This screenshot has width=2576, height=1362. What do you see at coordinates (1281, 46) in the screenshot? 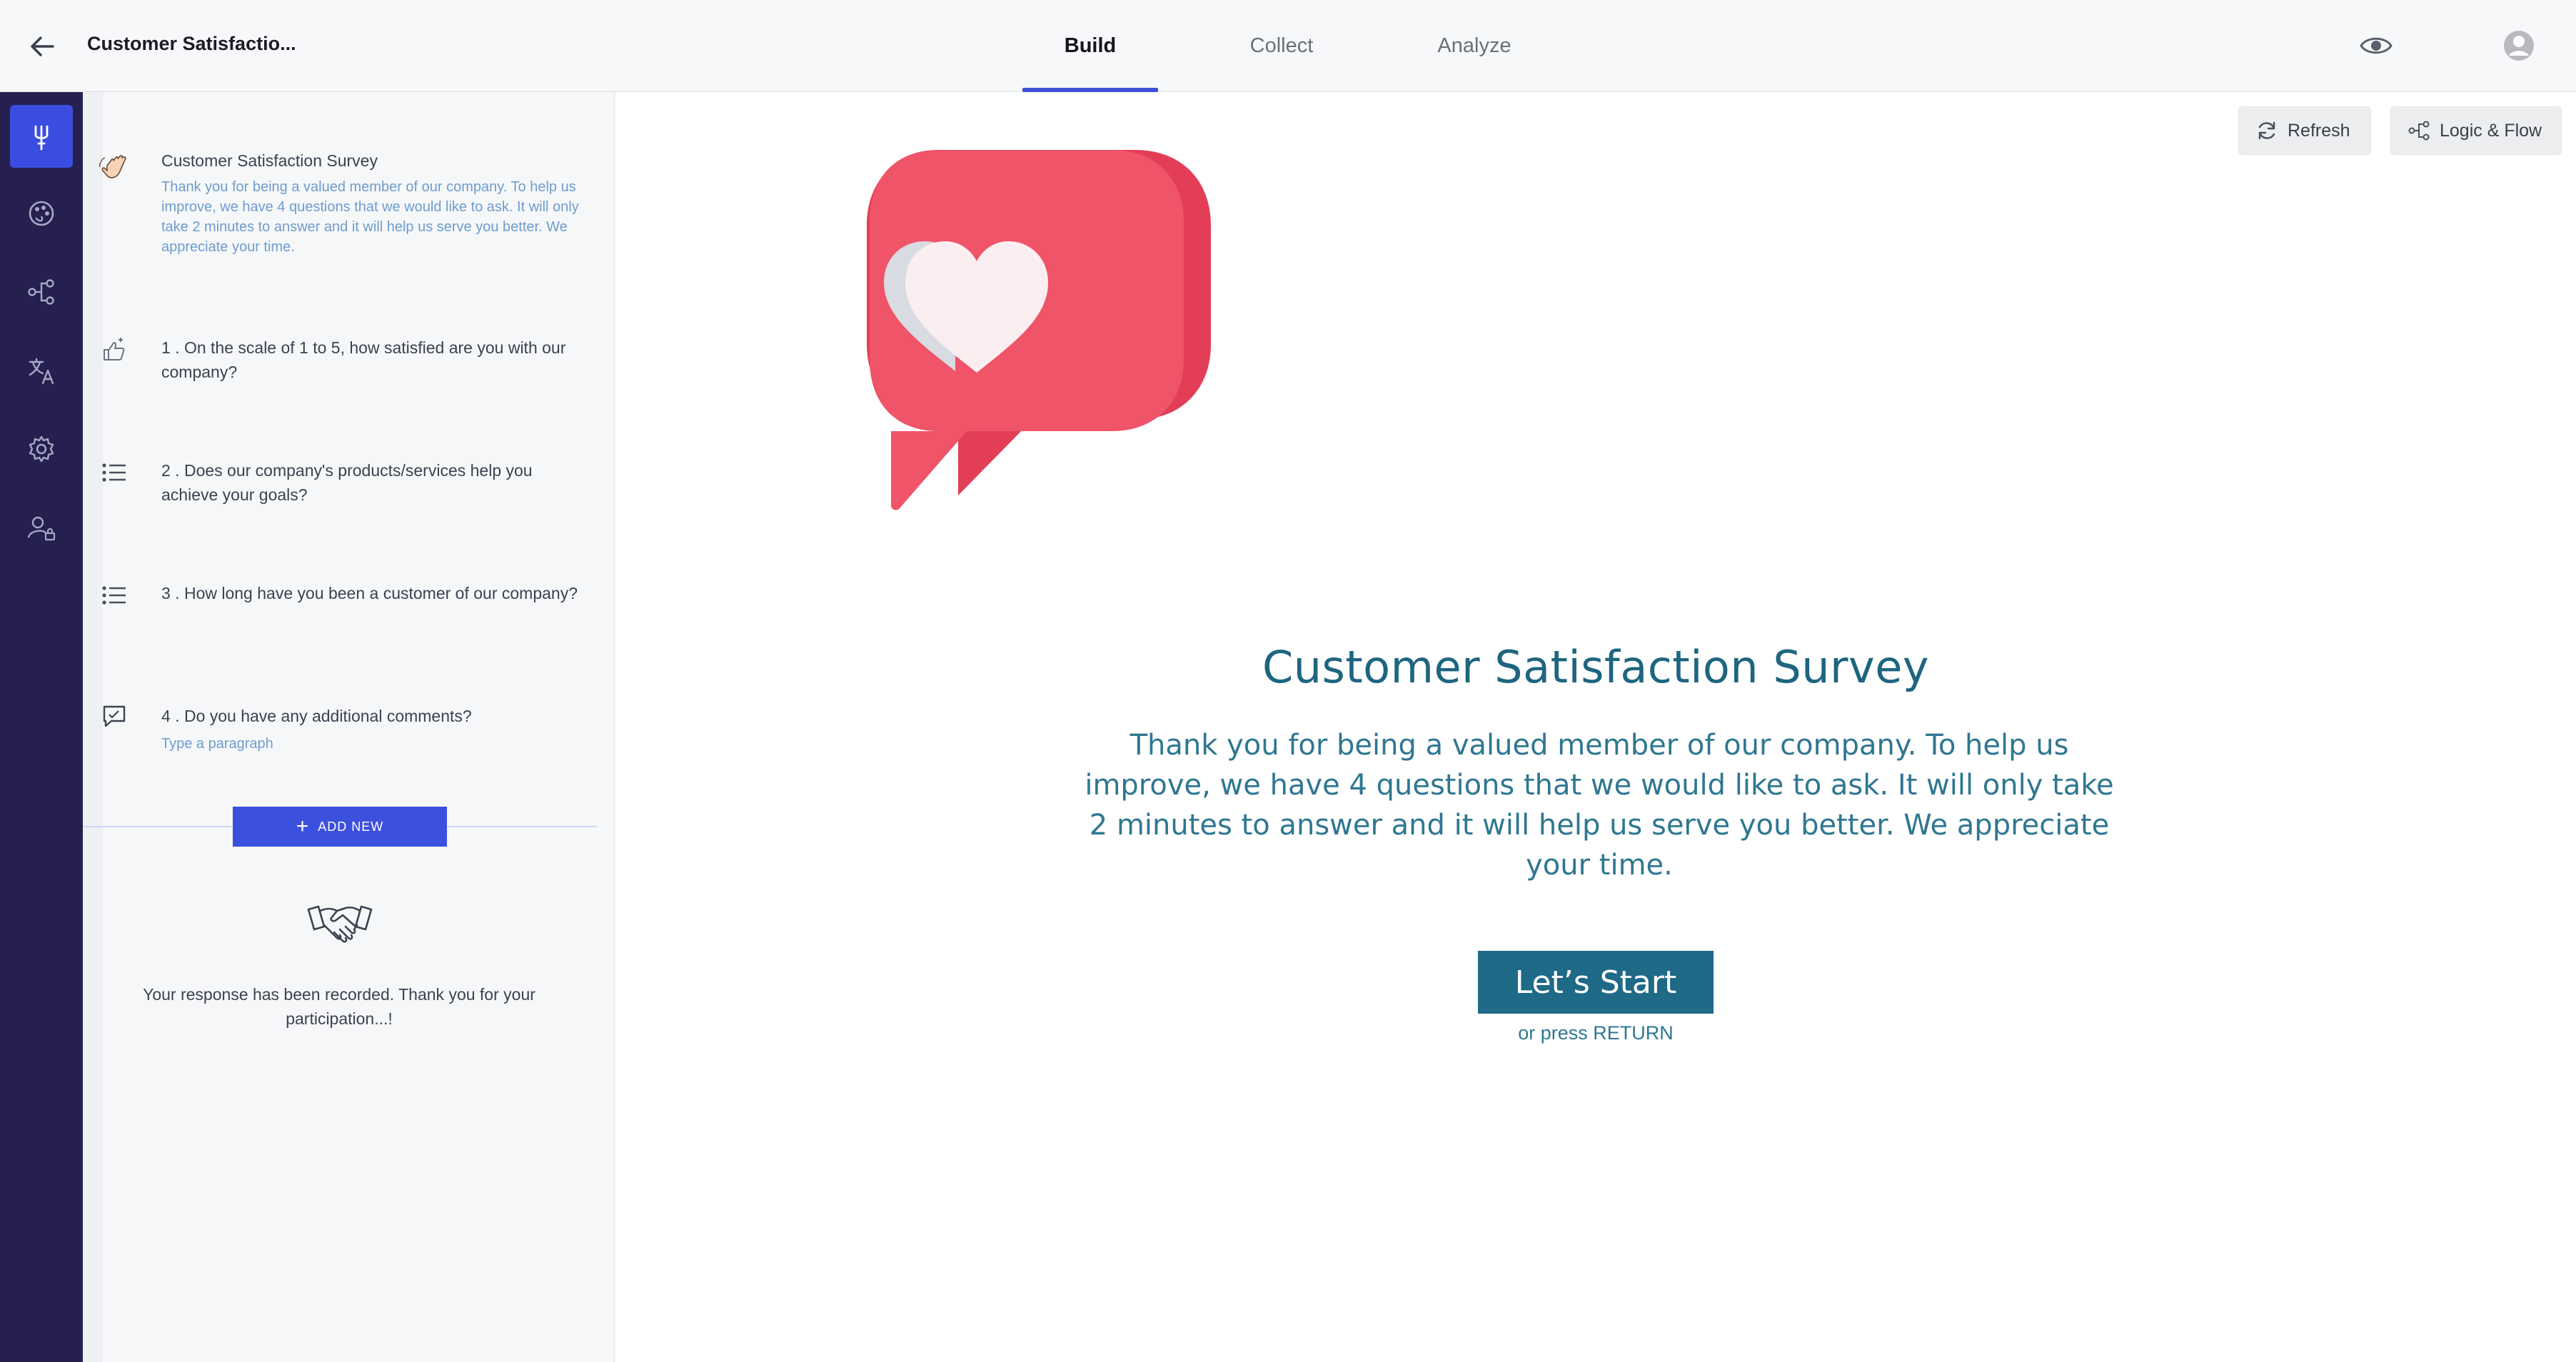
I see `tab-collect: Collect` at bounding box center [1281, 46].